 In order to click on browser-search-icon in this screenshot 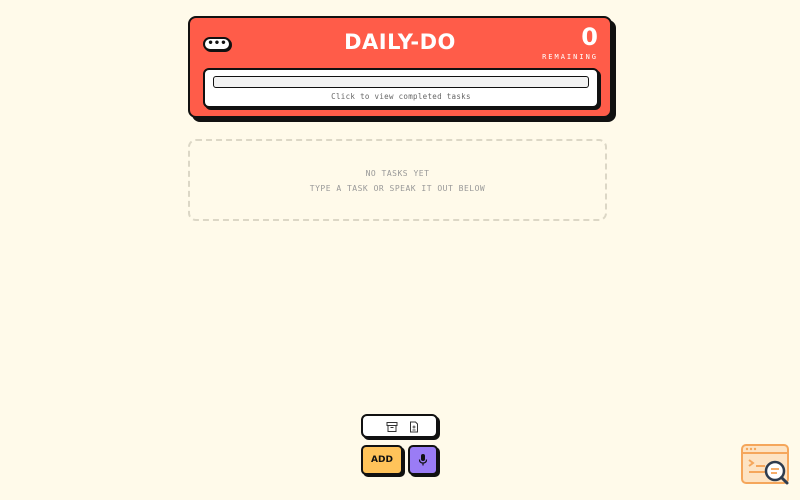, I will do `click(765, 464)`.